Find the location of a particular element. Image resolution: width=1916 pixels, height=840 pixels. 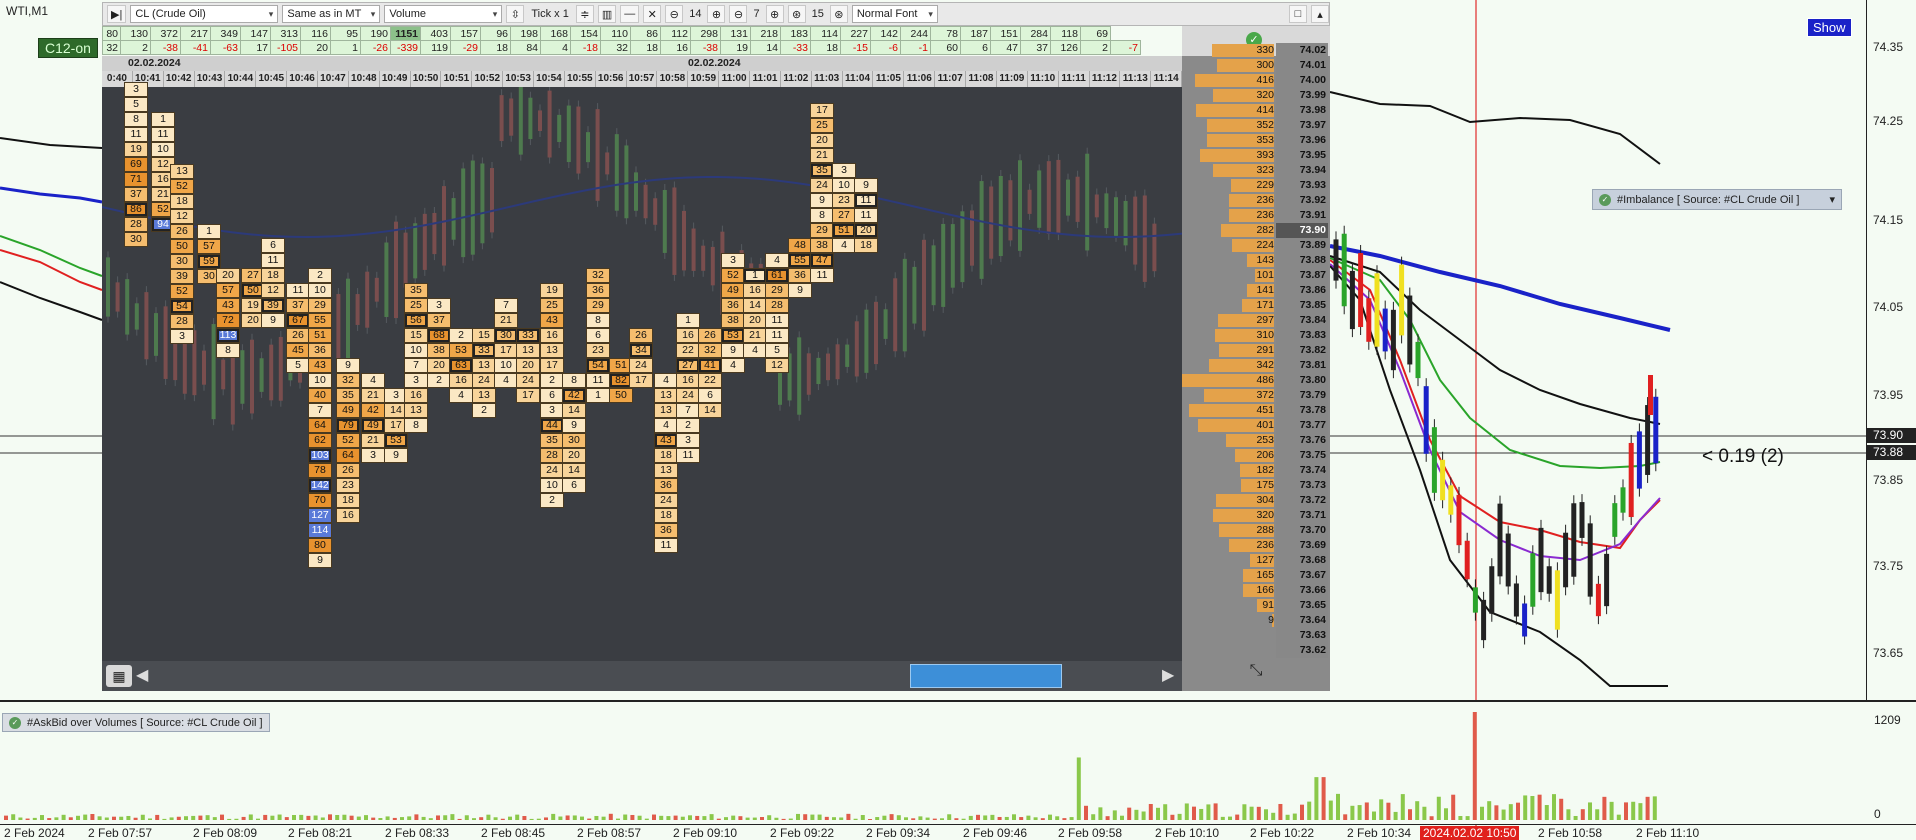

time-axis-label: 2 Feb 08:45 is located at coordinates (513, 833).